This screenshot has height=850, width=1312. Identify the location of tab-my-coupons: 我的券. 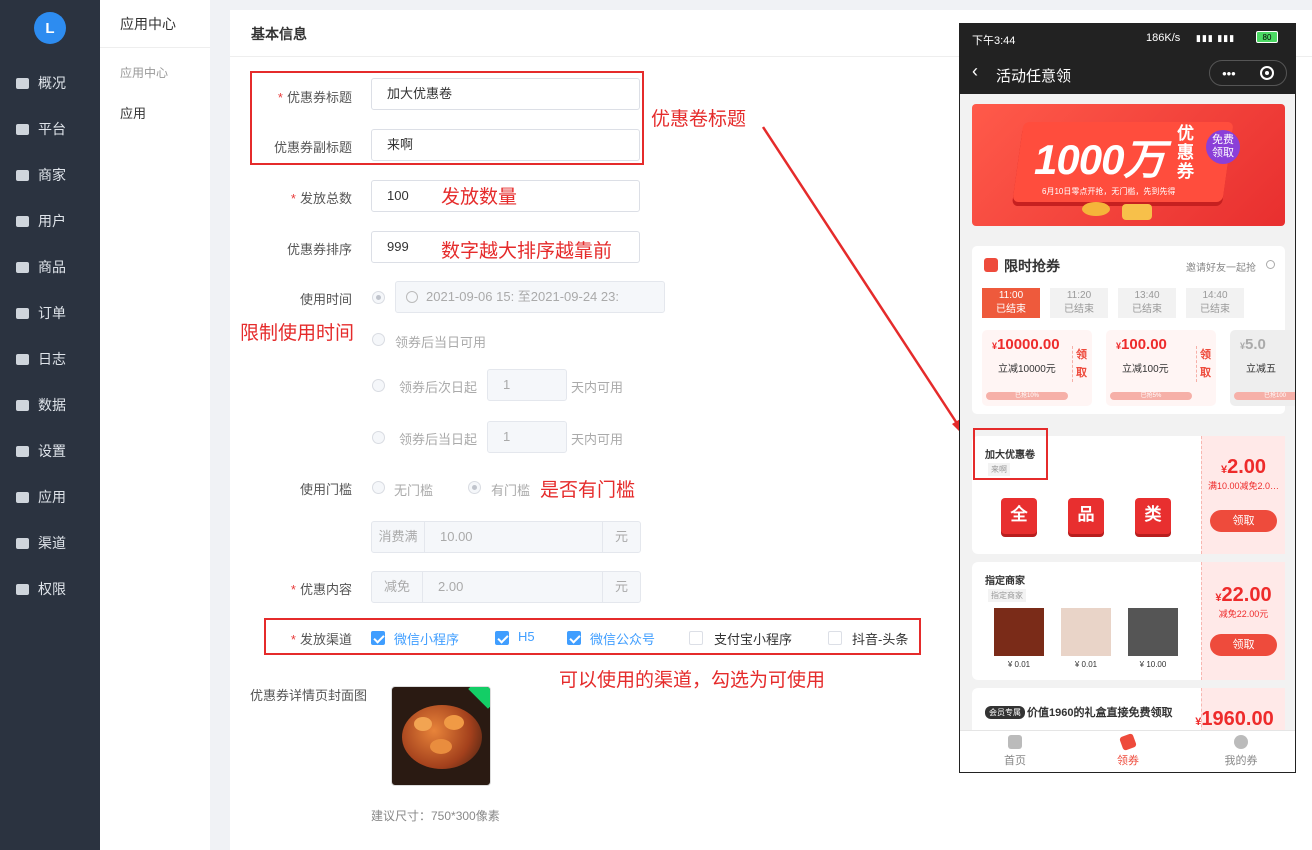
(1241, 751).